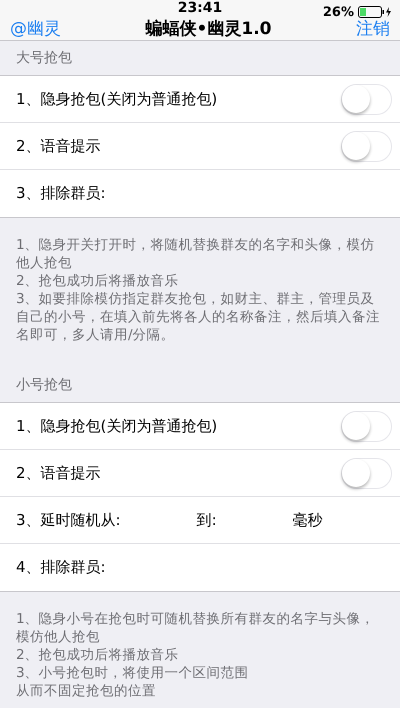 The width and height of the screenshot is (400, 708). I want to click on note-text: 1、隐身开关打开时，将随机替换群友的名字和头像，模仿他人抢包, so click(196, 254).